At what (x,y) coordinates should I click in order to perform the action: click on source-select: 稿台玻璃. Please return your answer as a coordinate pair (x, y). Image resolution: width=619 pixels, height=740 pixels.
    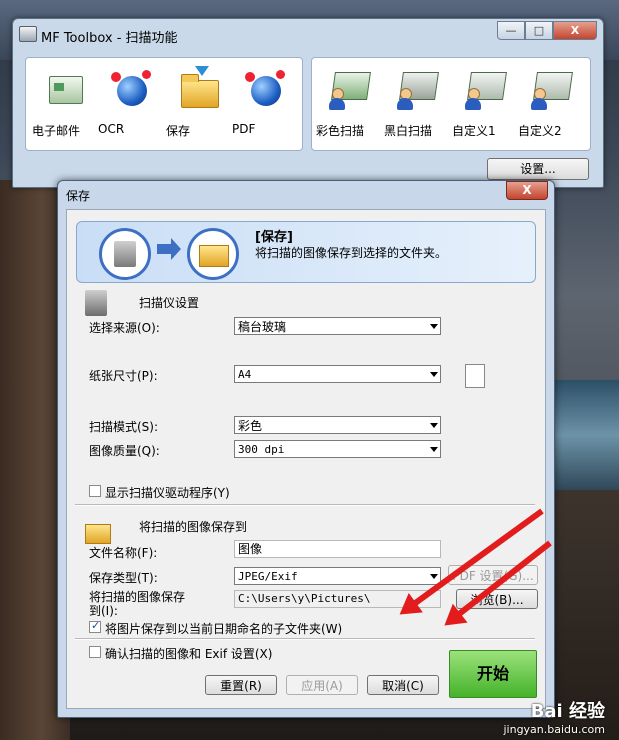
    Looking at the image, I should click on (337, 326).